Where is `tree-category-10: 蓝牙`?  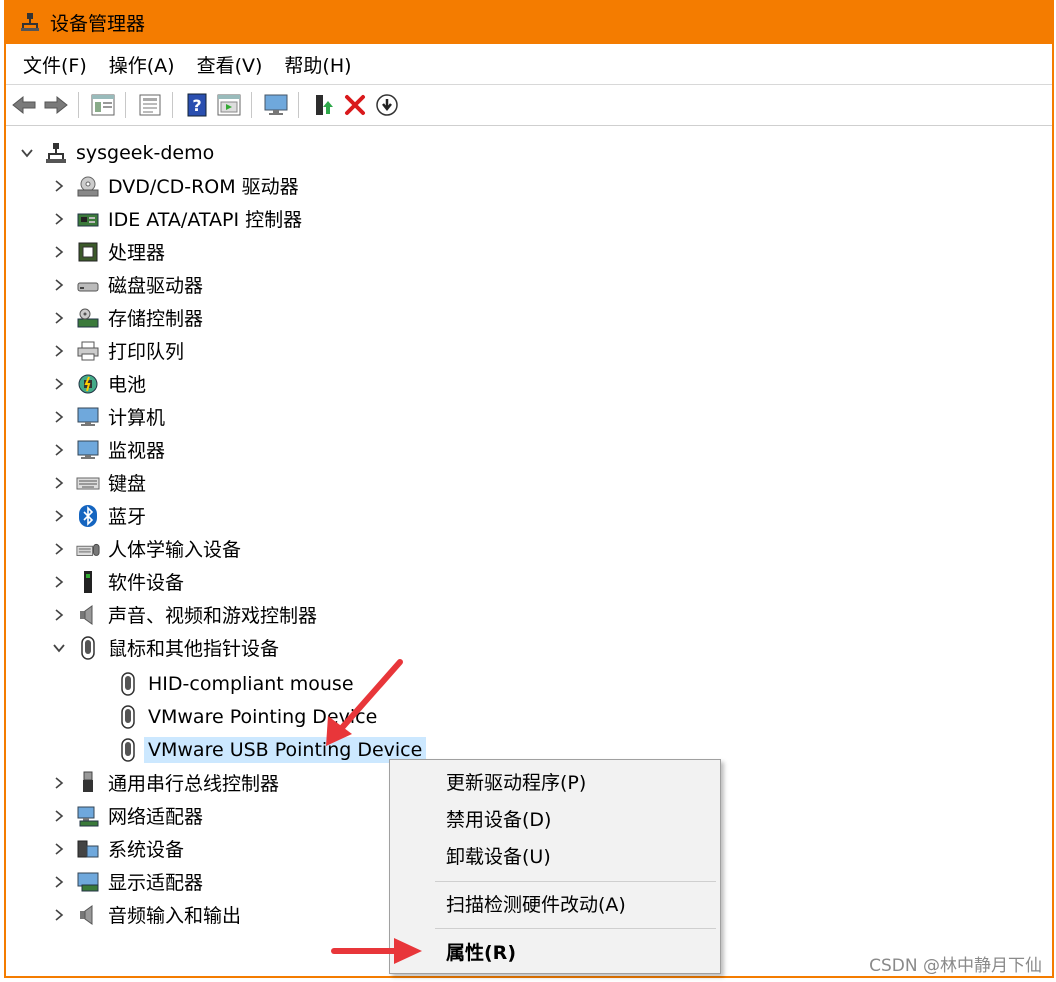
tree-category-10: 蓝牙 is located at coordinates (98, 515).